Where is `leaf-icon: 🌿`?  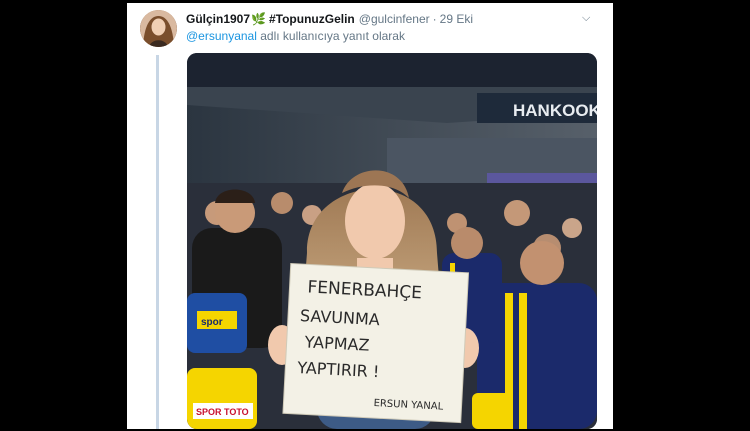
leaf-icon: 🌿 is located at coordinates (258, 19).